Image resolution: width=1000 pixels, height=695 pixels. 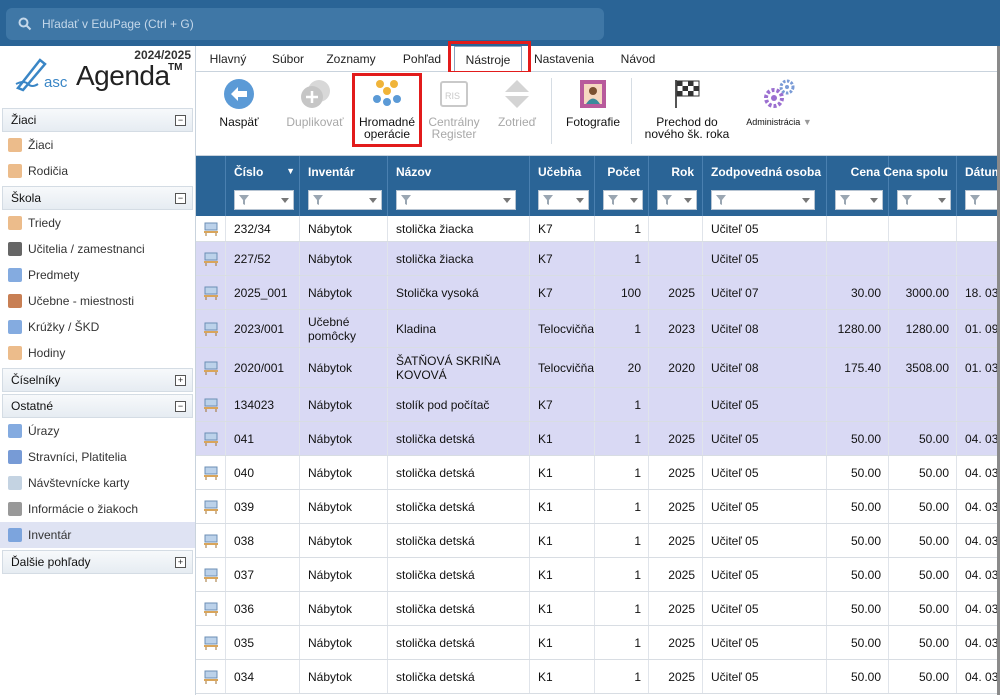 What do you see at coordinates (517, 103) in the screenshot?
I see `sort-button: Zotrieď` at bounding box center [517, 103].